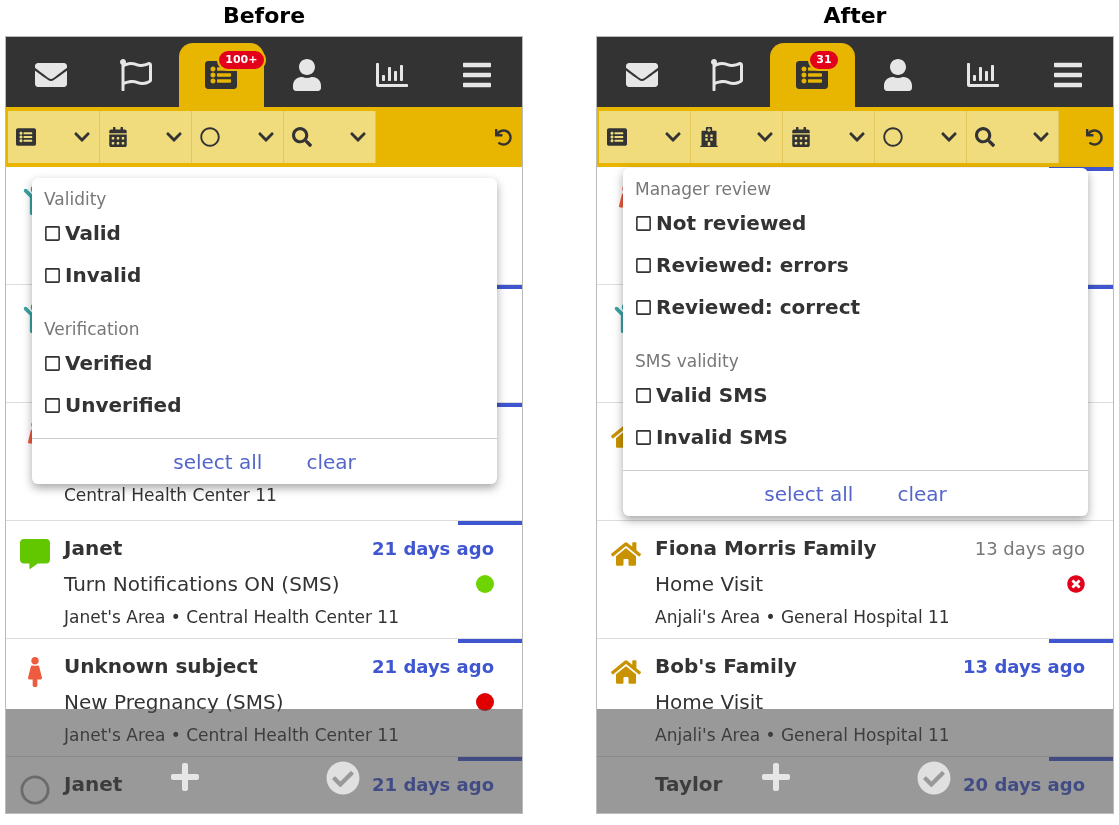  Describe the element at coordinates (264, 363) in the screenshot. I see `filter-option: Verified` at that location.